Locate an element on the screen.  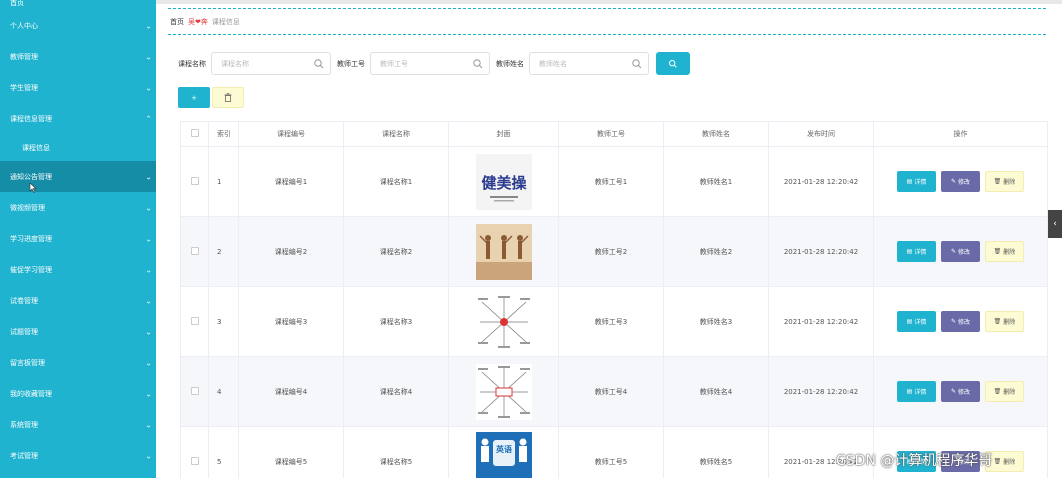
batch-delete-button is located at coordinates (228, 97).